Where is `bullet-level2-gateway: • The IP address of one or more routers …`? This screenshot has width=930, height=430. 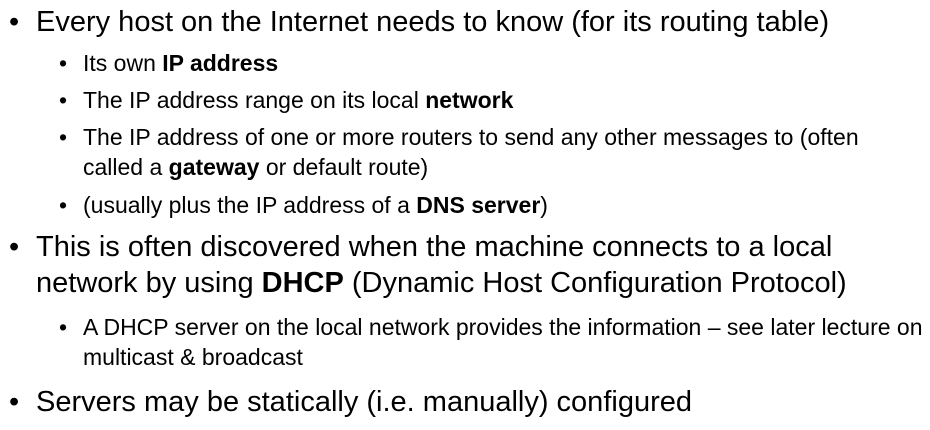 bullet-level2-gateway: • The IP address of one or more routers … is located at coordinates (491, 152).